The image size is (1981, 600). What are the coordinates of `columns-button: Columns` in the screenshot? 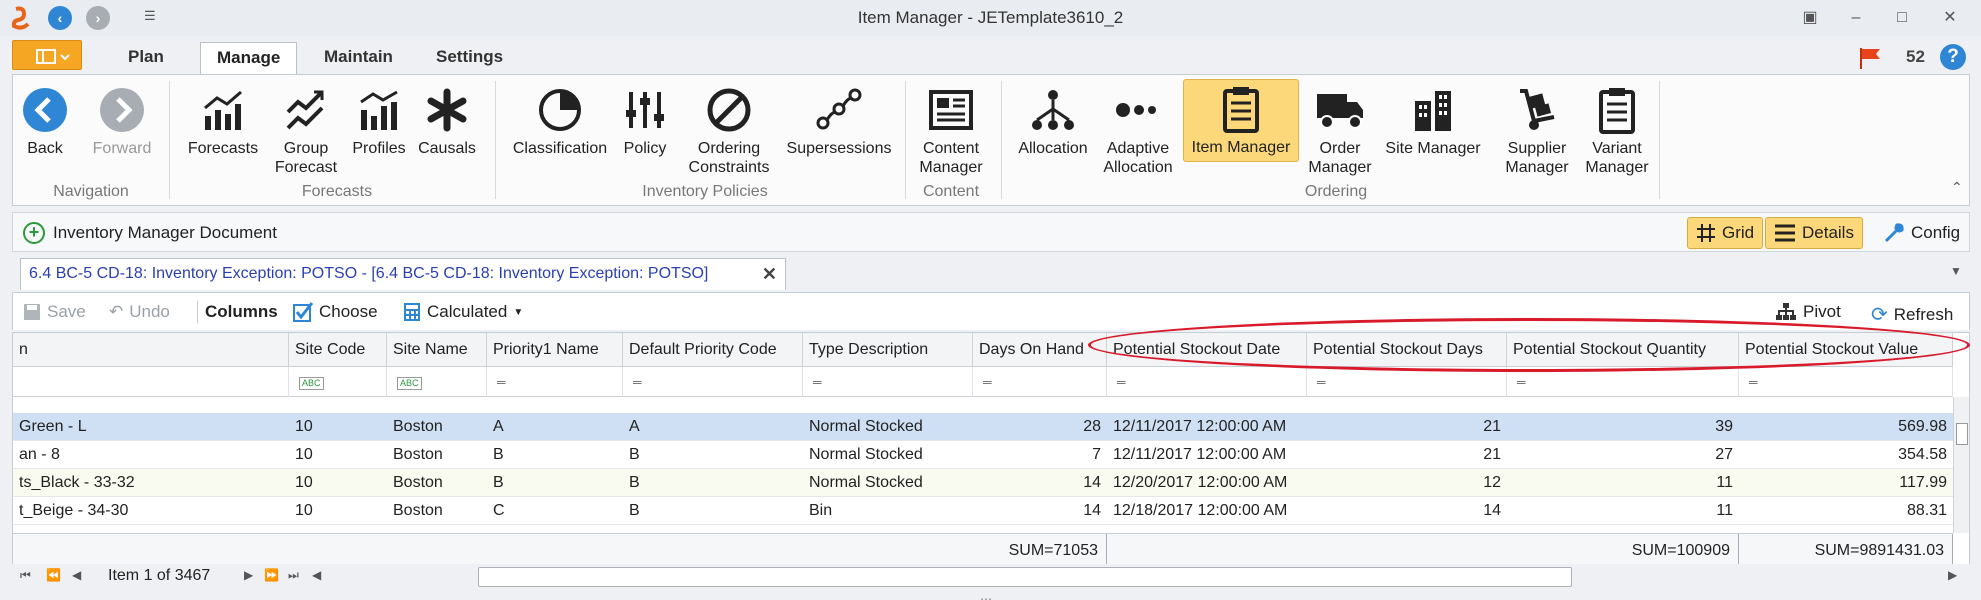 It's located at (241, 312).